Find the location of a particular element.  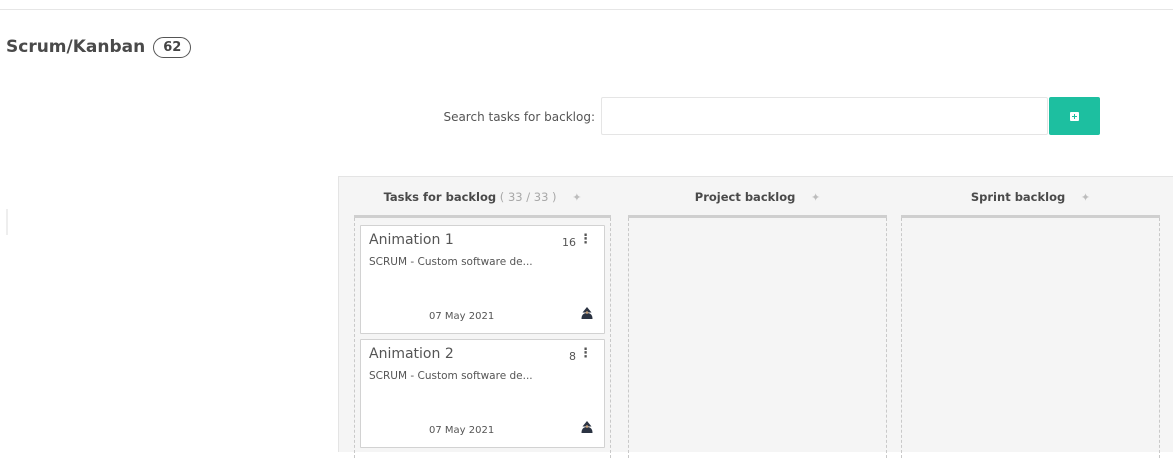

page-title: Scrum/Kanban 62 is located at coordinates (99, 47).